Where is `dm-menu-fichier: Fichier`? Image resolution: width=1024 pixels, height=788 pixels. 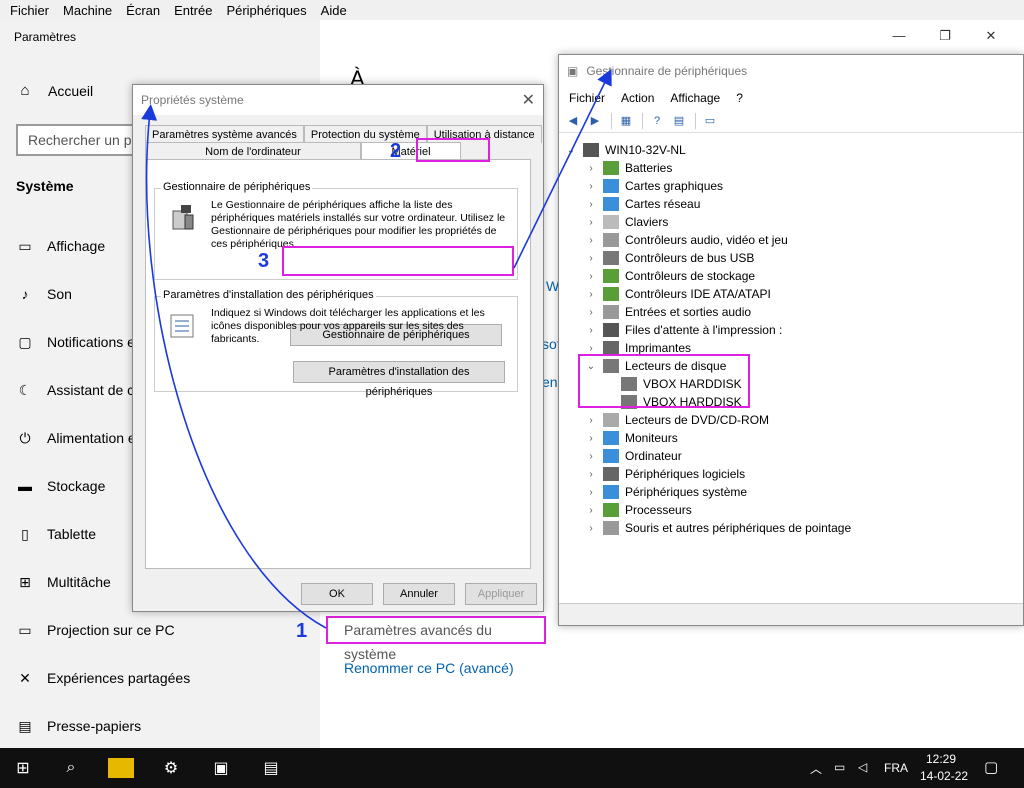
dm-menu-fichier: Fichier is located at coordinates (587, 98).